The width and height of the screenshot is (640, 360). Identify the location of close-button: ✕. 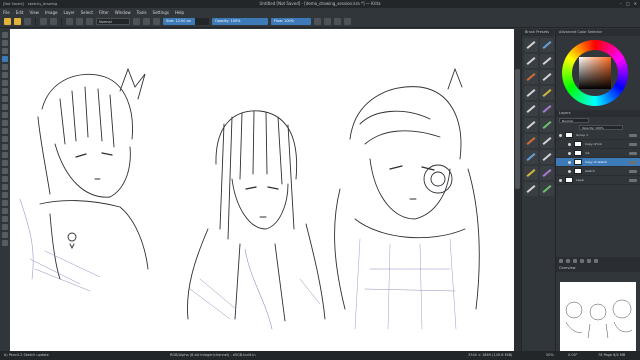
(635, 3).